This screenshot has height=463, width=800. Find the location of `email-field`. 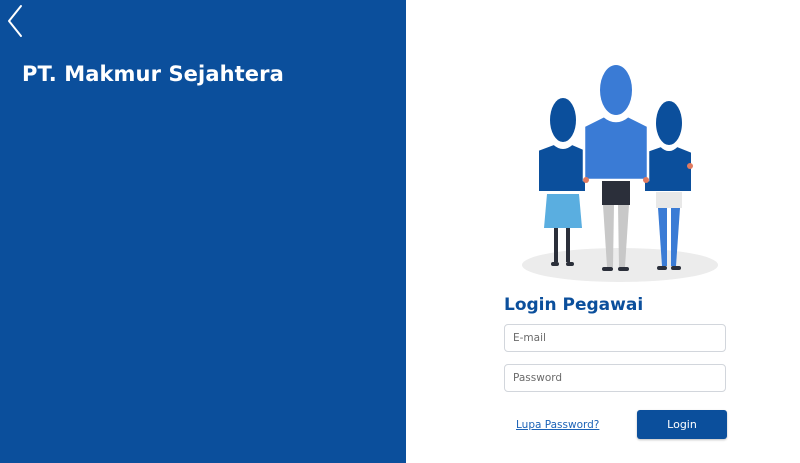

email-field is located at coordinates (615, 338).